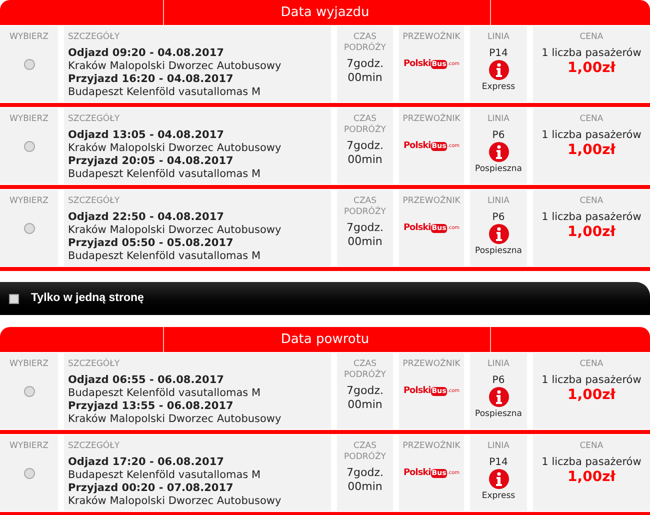  What do you see at coordinates (325, 339) in the screenshot?
I see `section-title: Data powrotu` at bounding box center [325, 339].